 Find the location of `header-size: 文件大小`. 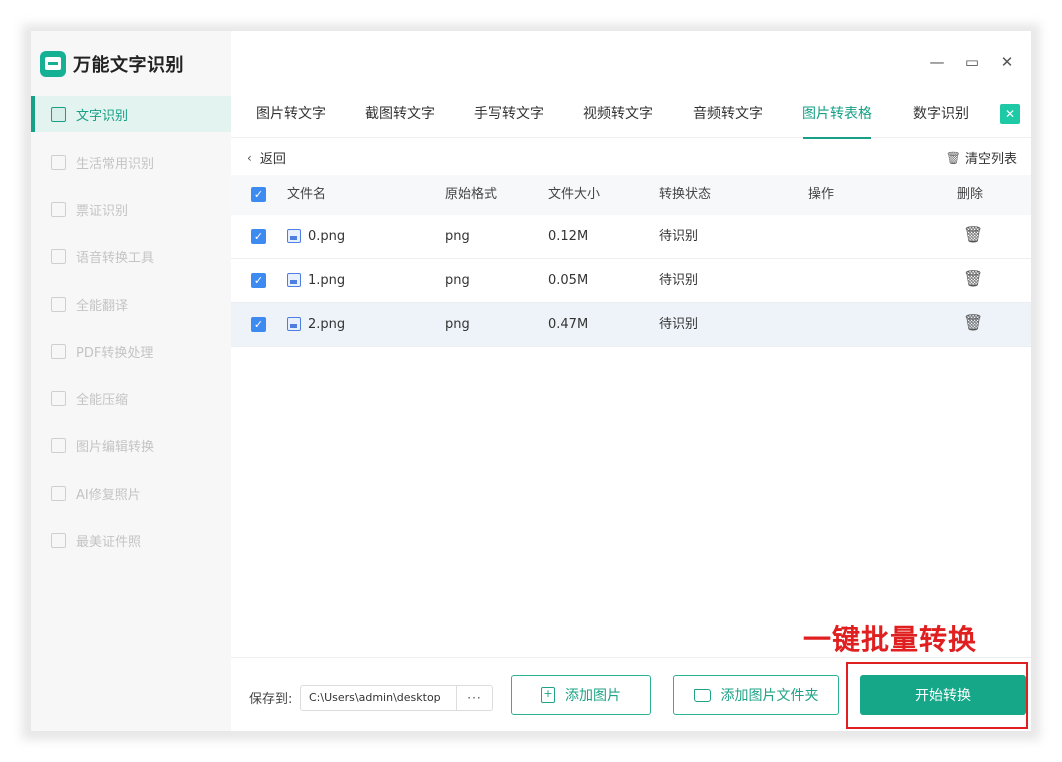

header-size: 文件大小 is located at coordinates (574, 194).